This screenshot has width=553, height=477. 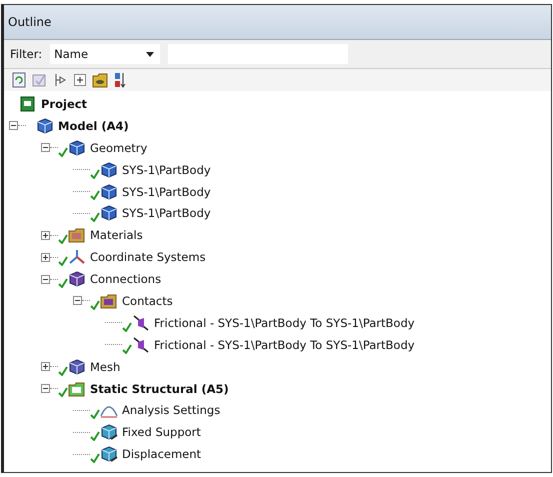 I want to click on filter-label: Filter:, so click(x=26, y=54).